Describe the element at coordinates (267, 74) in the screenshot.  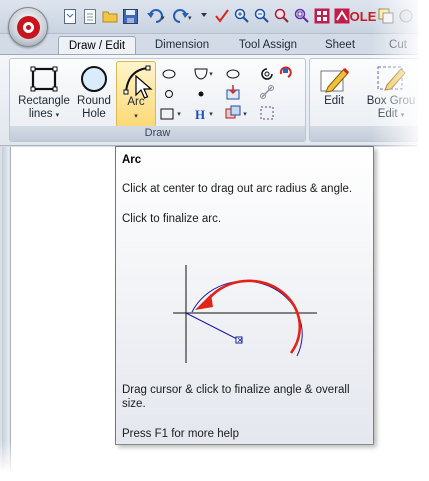
I see `spiral-icon` at that location.